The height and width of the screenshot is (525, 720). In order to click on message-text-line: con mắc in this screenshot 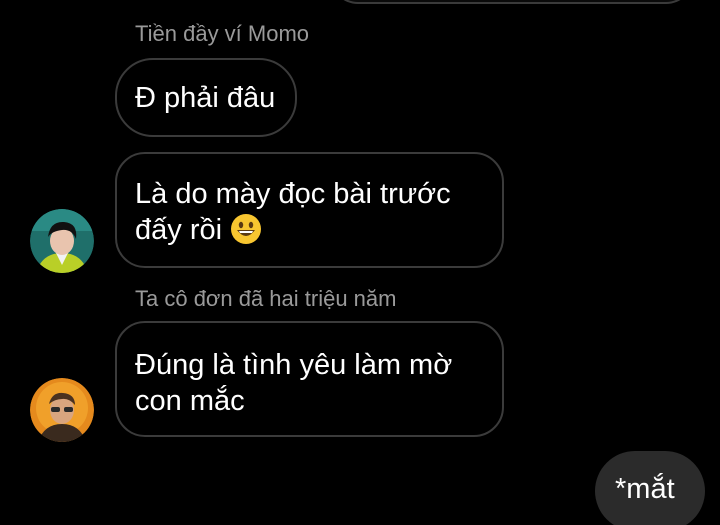, I will do `click(190, 401)`.